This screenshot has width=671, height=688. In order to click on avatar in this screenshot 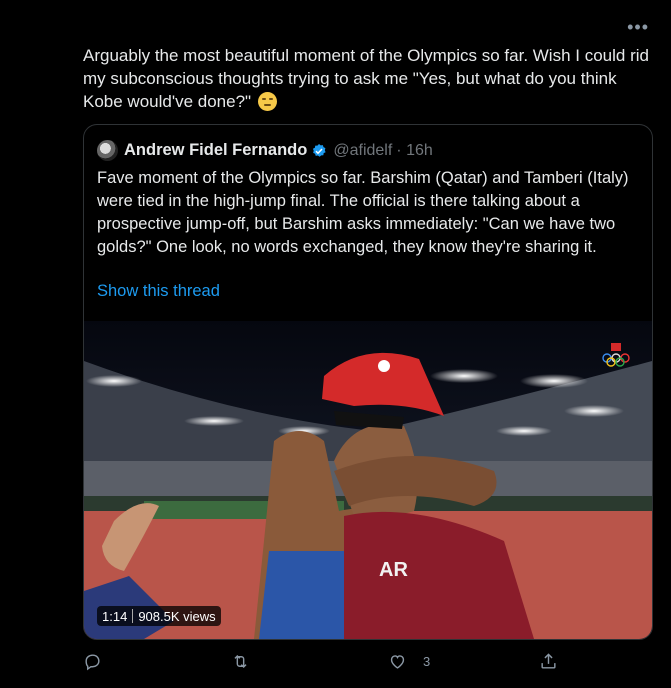, I will do `click(107, 150)`.